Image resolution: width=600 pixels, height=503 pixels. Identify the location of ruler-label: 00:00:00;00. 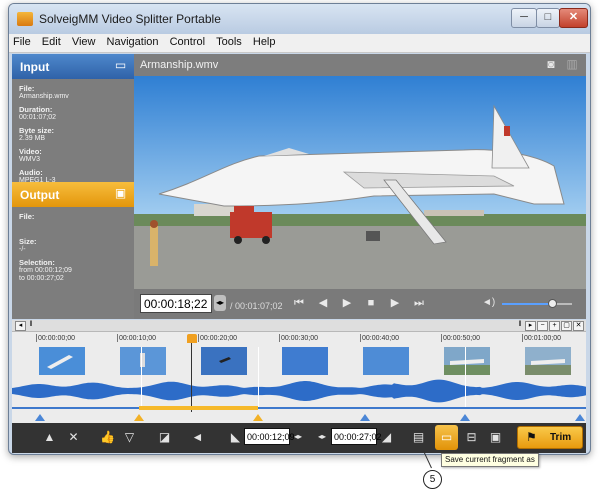
(56, 338).